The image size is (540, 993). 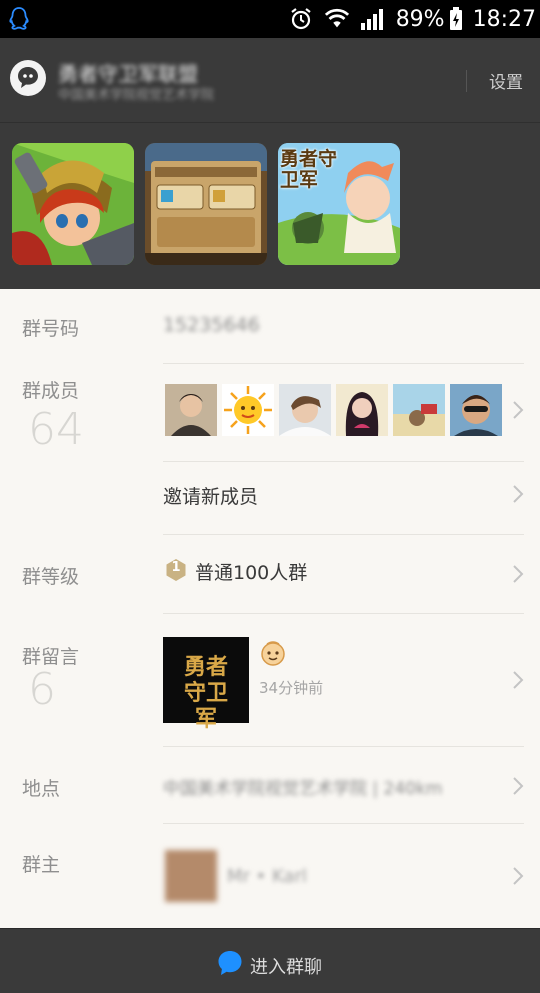 What do you see at coordinates (270, 19) in the screenshot?
I see `status-bar: 89% 18:27` at bounding box center [270, 19].